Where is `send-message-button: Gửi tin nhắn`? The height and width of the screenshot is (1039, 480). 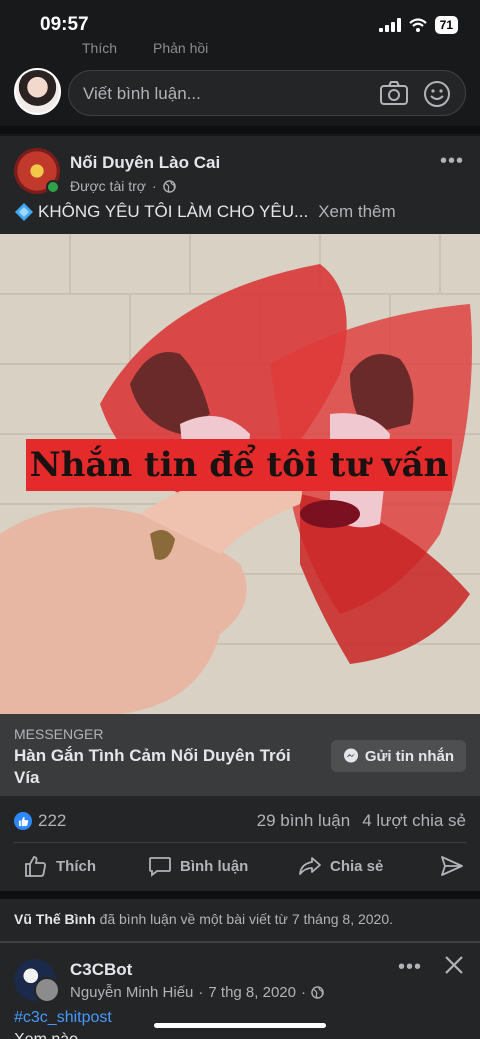
send-message-button: Gửi tin nhắn is located at coordinates (398, 756).